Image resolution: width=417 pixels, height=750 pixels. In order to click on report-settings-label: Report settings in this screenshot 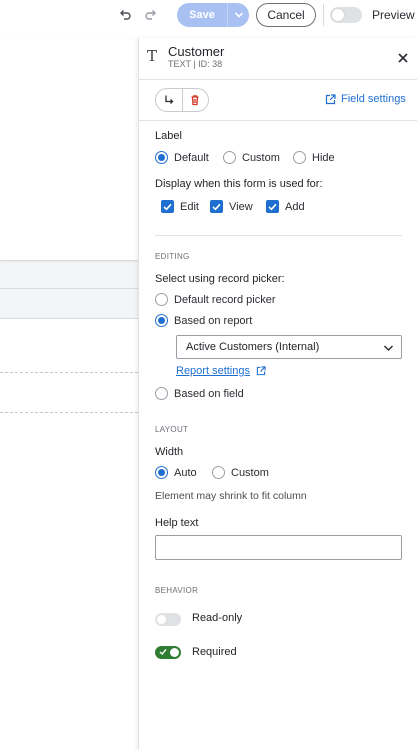, I will do `click(213, 371)`.